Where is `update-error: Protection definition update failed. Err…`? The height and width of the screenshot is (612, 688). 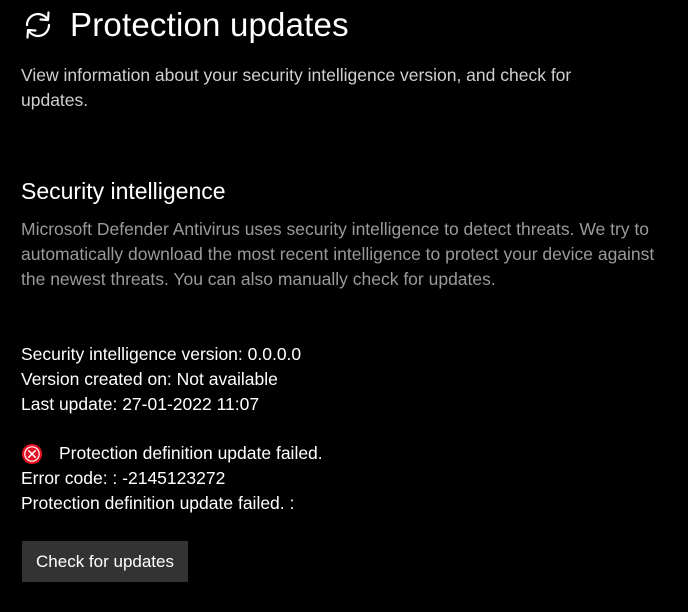
update-error: Protection definition update failed. Err… is located at coordinates (172, 478).